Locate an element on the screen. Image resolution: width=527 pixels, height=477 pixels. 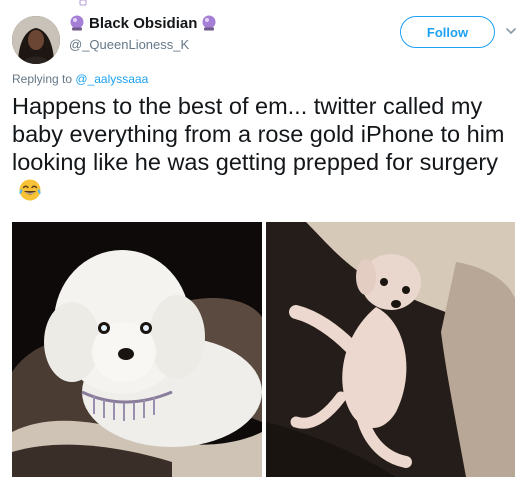
avatar is located at coordinates (36, 40).